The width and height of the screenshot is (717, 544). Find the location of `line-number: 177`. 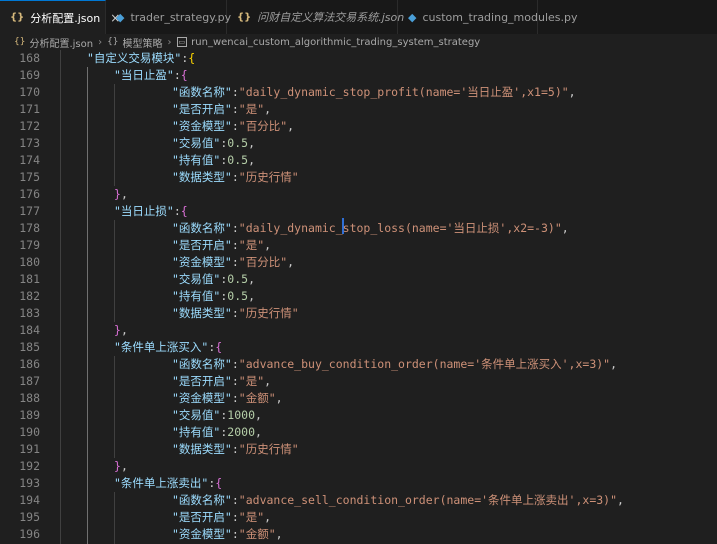

line-number: 177 is located at coordinates (29, 211).